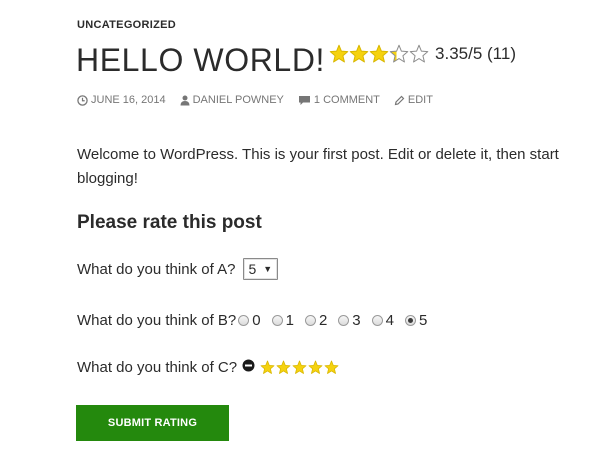  I want to click on question-b-option-5: 5, so click(416, 320).